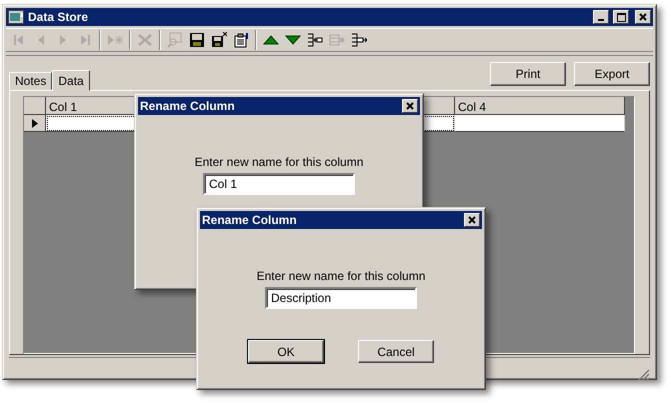  Describe the element at coordinates (175, 40) in the screenshot. I see `find-icon` at that location.